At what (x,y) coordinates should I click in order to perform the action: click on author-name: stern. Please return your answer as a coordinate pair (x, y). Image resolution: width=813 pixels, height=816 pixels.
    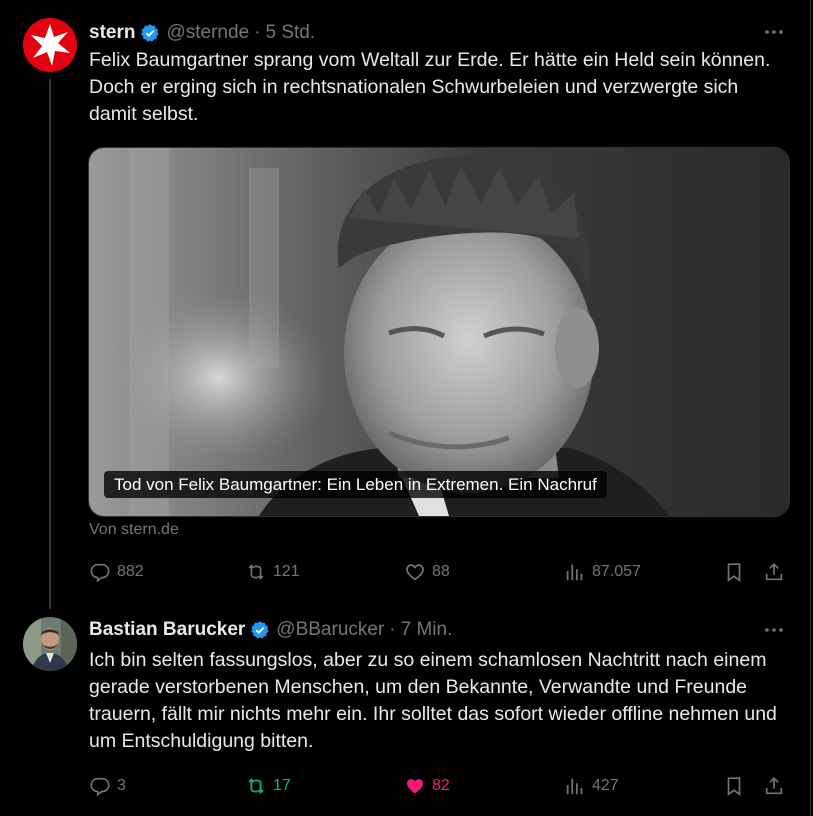
    Looking at the image, I should click on (112, 33).